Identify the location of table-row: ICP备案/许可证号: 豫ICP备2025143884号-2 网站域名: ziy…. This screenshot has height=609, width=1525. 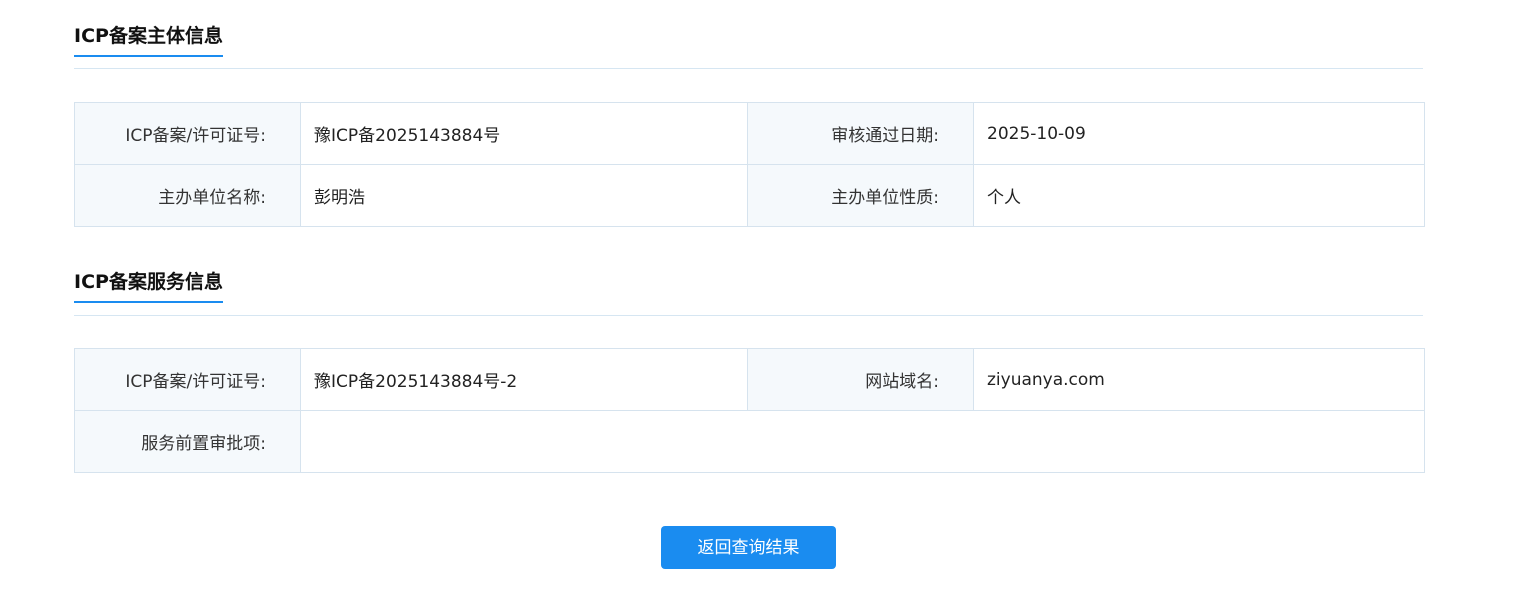
(749, 379).